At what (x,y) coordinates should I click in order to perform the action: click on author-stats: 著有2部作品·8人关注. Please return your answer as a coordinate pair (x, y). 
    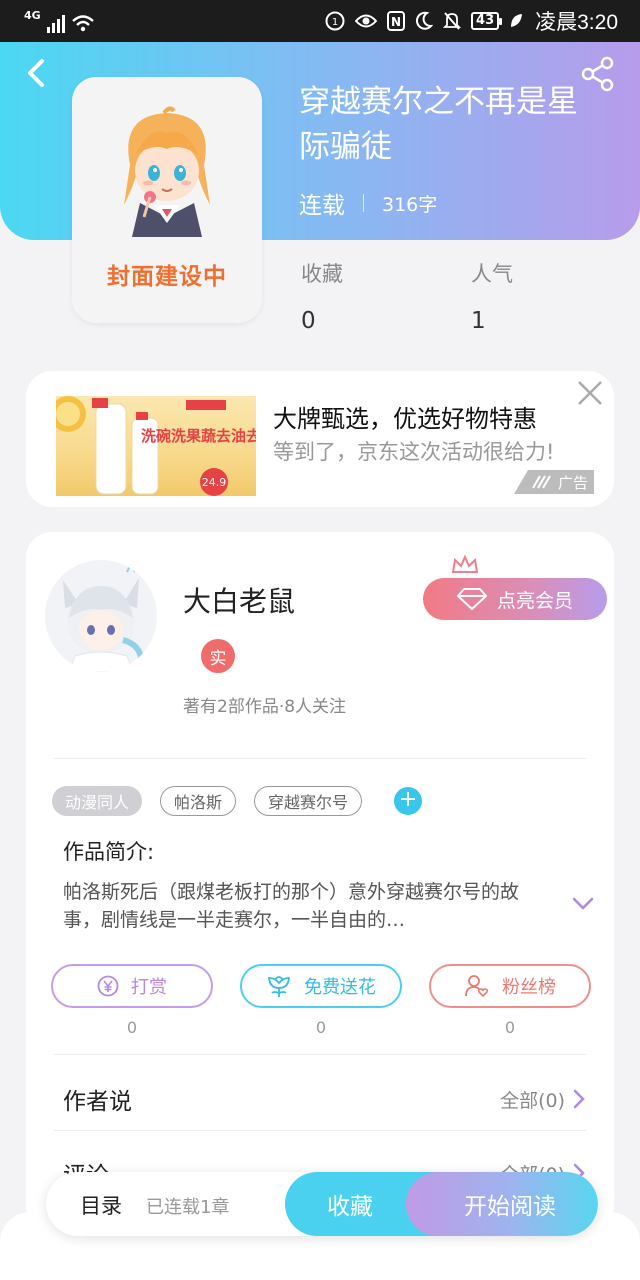
    Looking at the image, I should click on (265, 707).